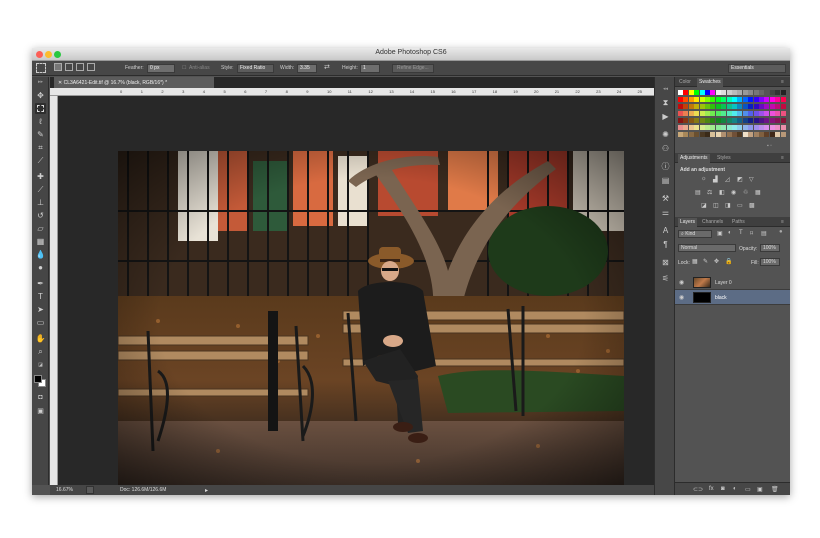  I want to click on eyedropper-icon: ⟋, so click(40, 160).